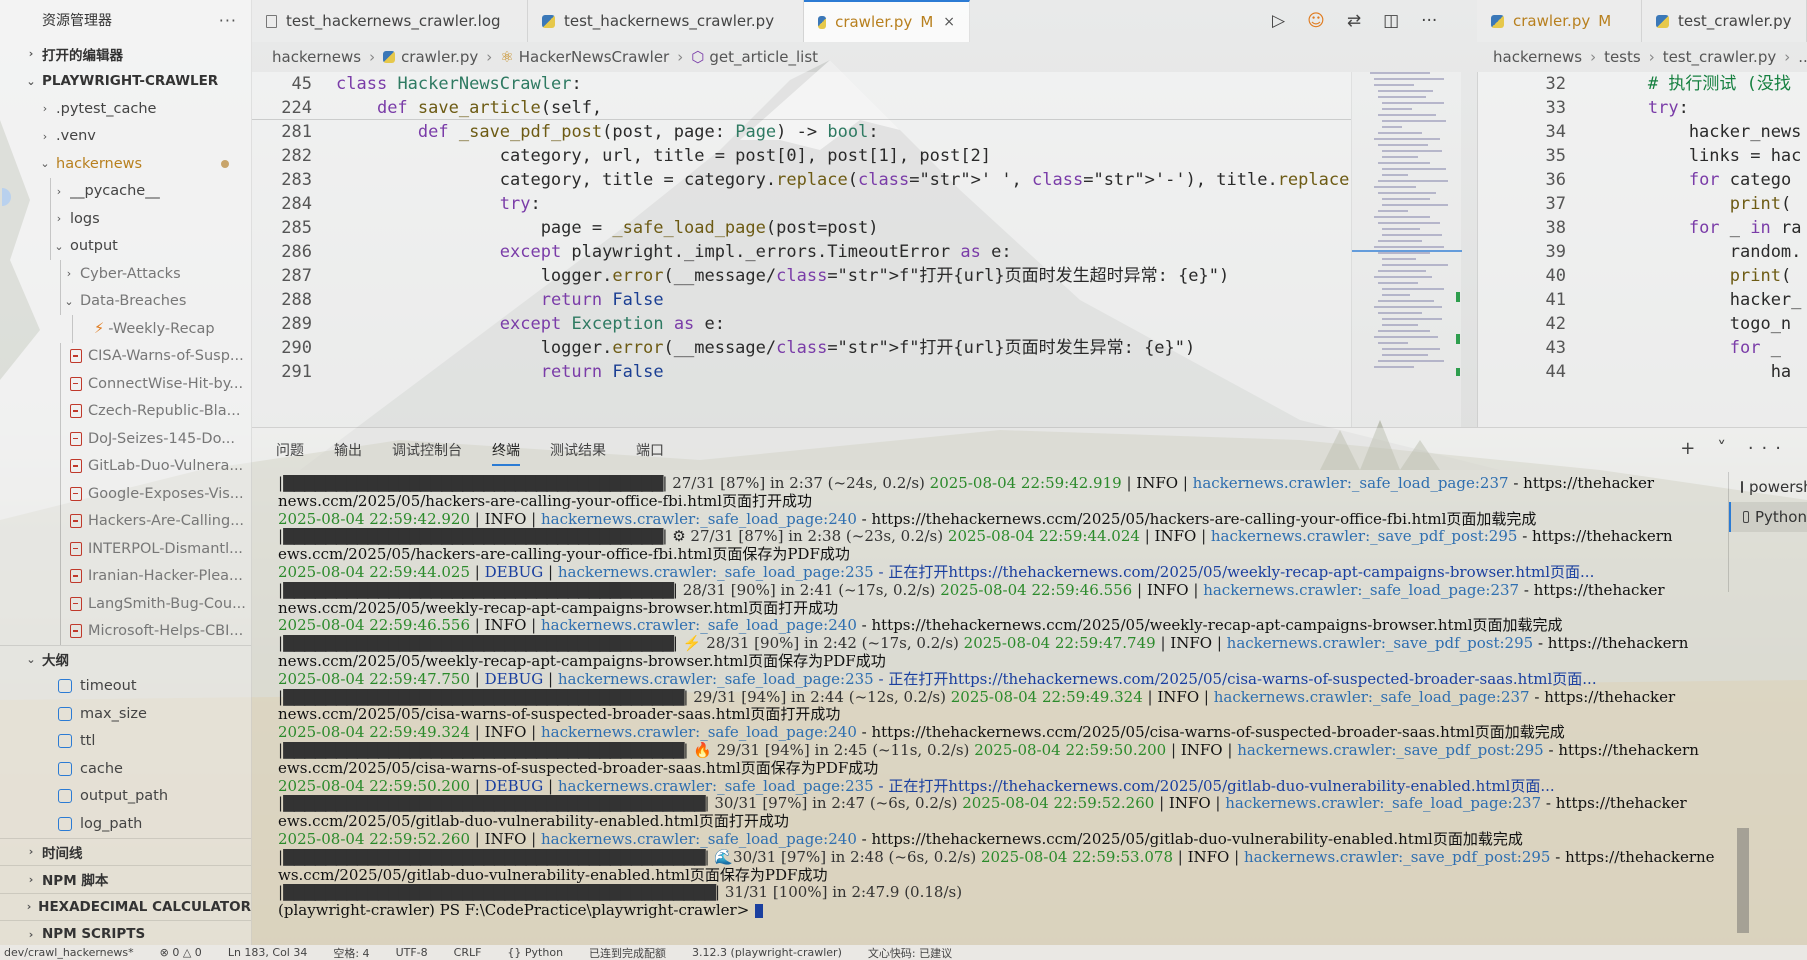 The width and height of the screenshot is (1807, 960). I want to click on section-project: ⌄ PLAYWRIGHT-CRAWLER, so click(125, 82).